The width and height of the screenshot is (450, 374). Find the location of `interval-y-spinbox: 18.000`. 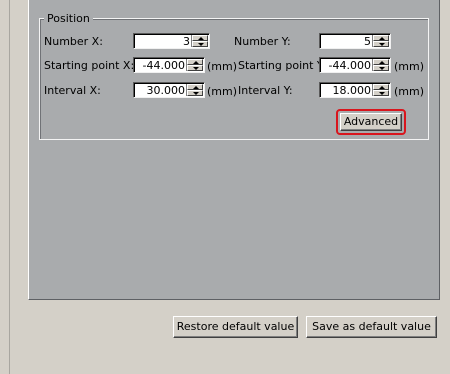

interval-y-spinbox: 18.000 is located at coordinates (355, 90).